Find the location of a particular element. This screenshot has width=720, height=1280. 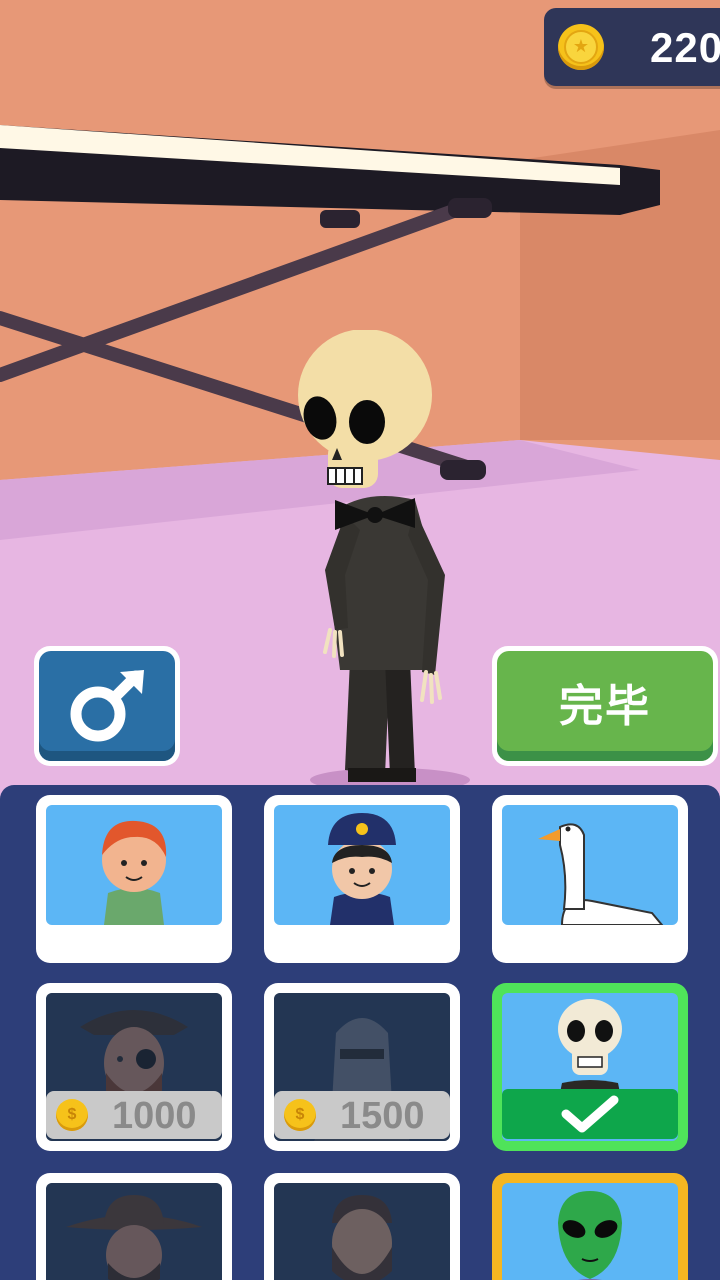

coin-counter: ★ 220 is located at coordinates (632, 47).